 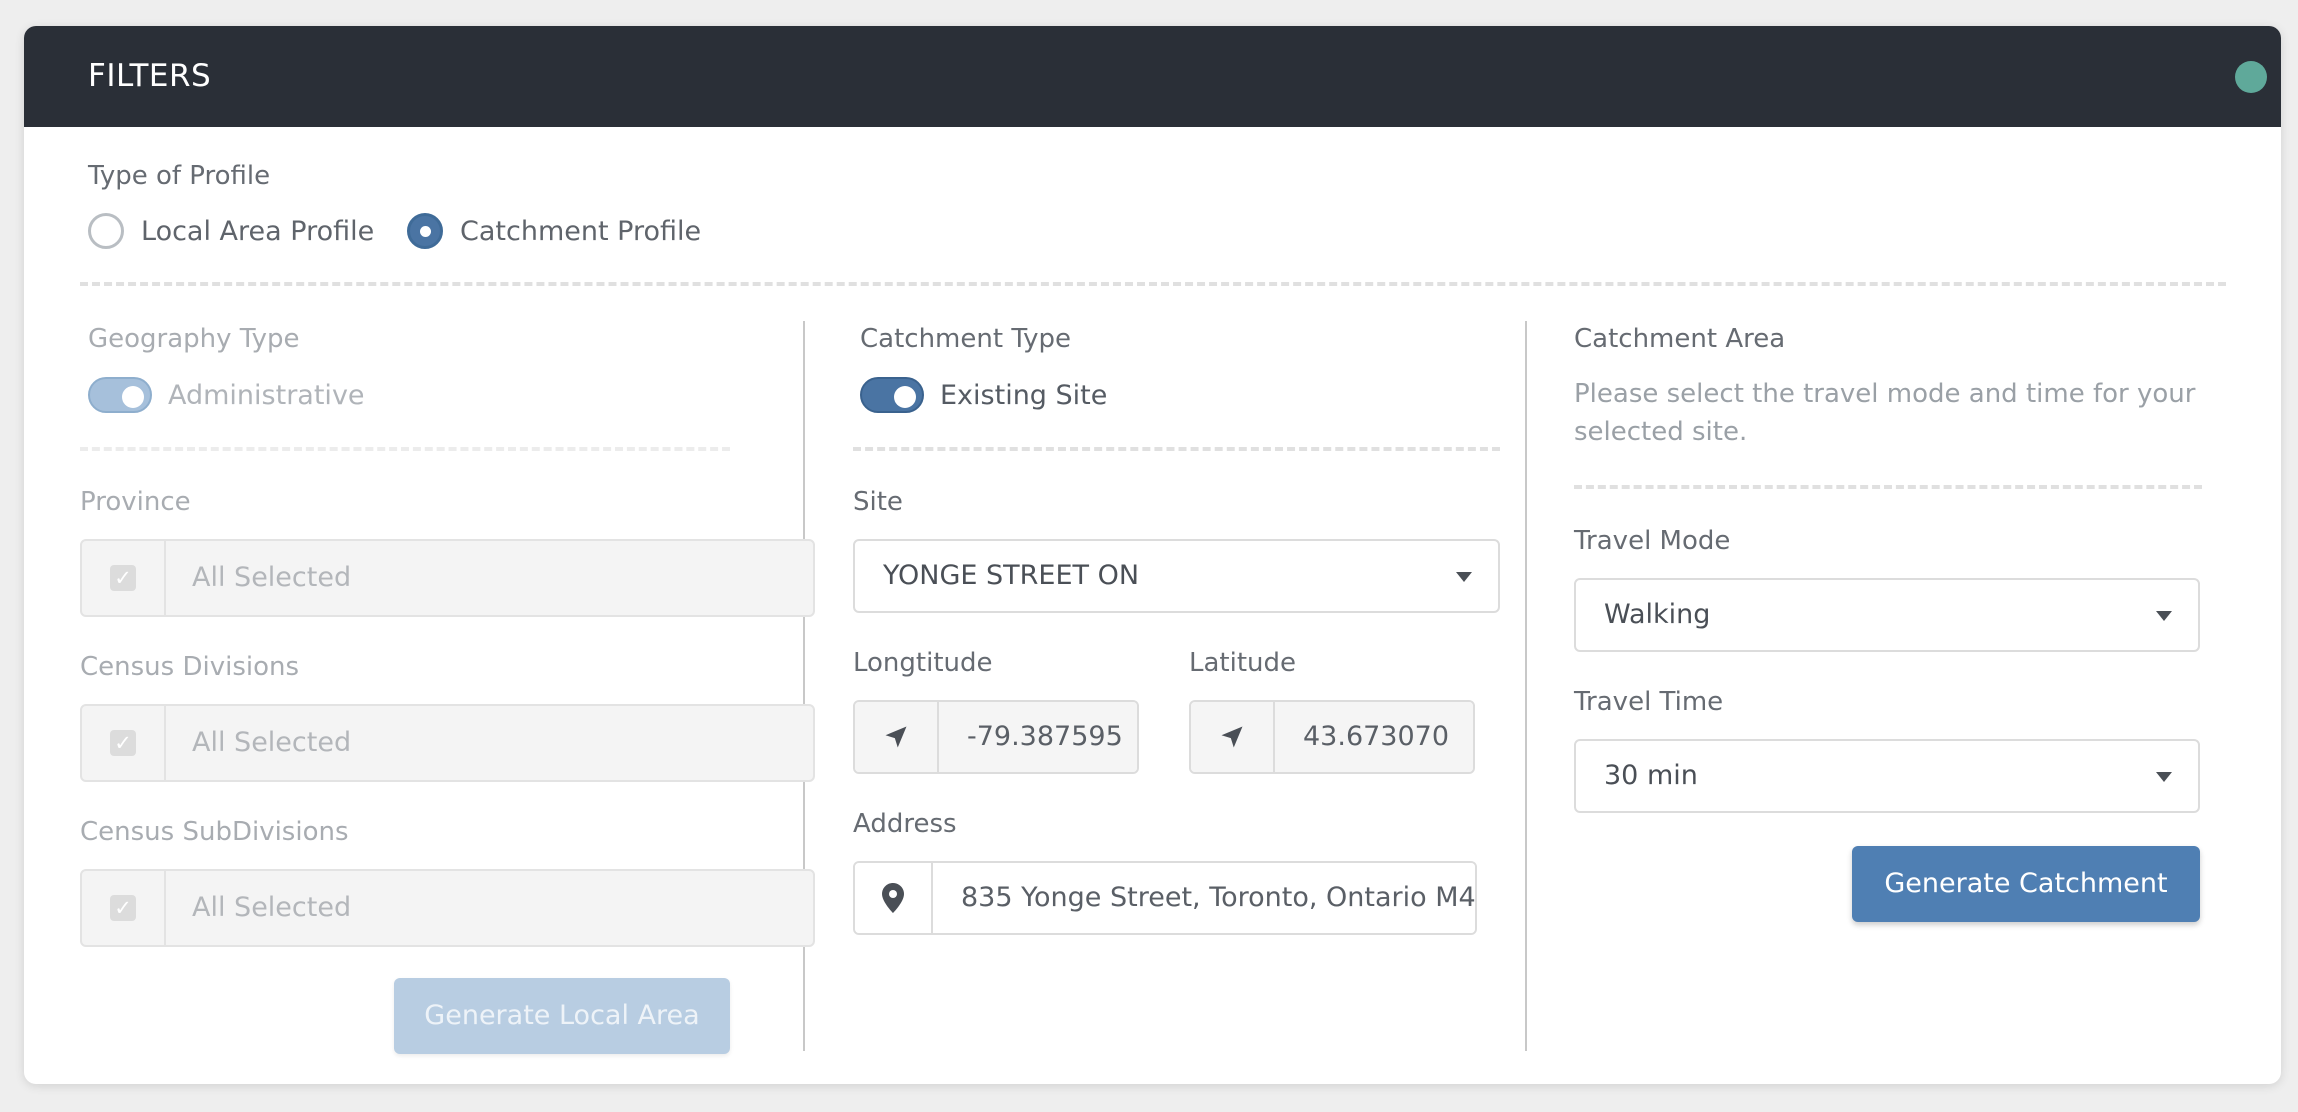 I want to click on catchment-type-label: Catchment Type, so click(x=966, y=339).